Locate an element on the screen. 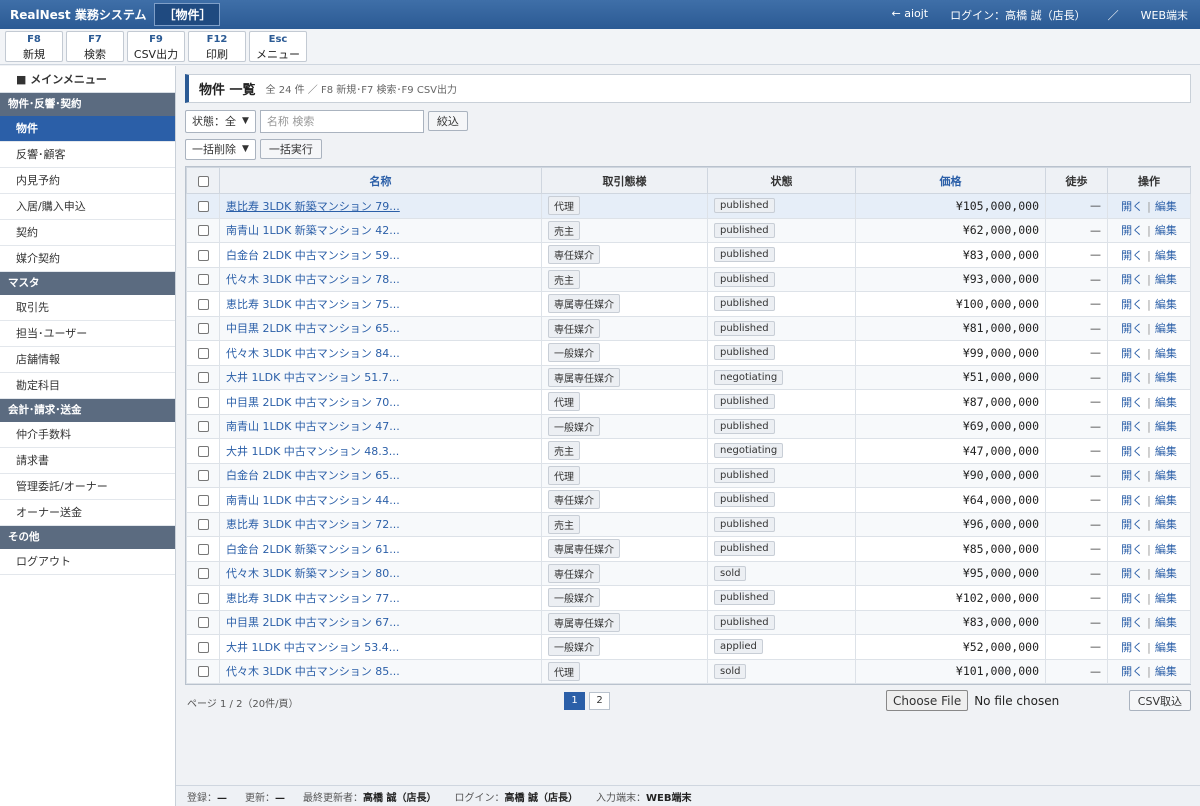 This screenshot has height=806, width=1200. page-2-button: 2 is located at coordinates (599, 701).